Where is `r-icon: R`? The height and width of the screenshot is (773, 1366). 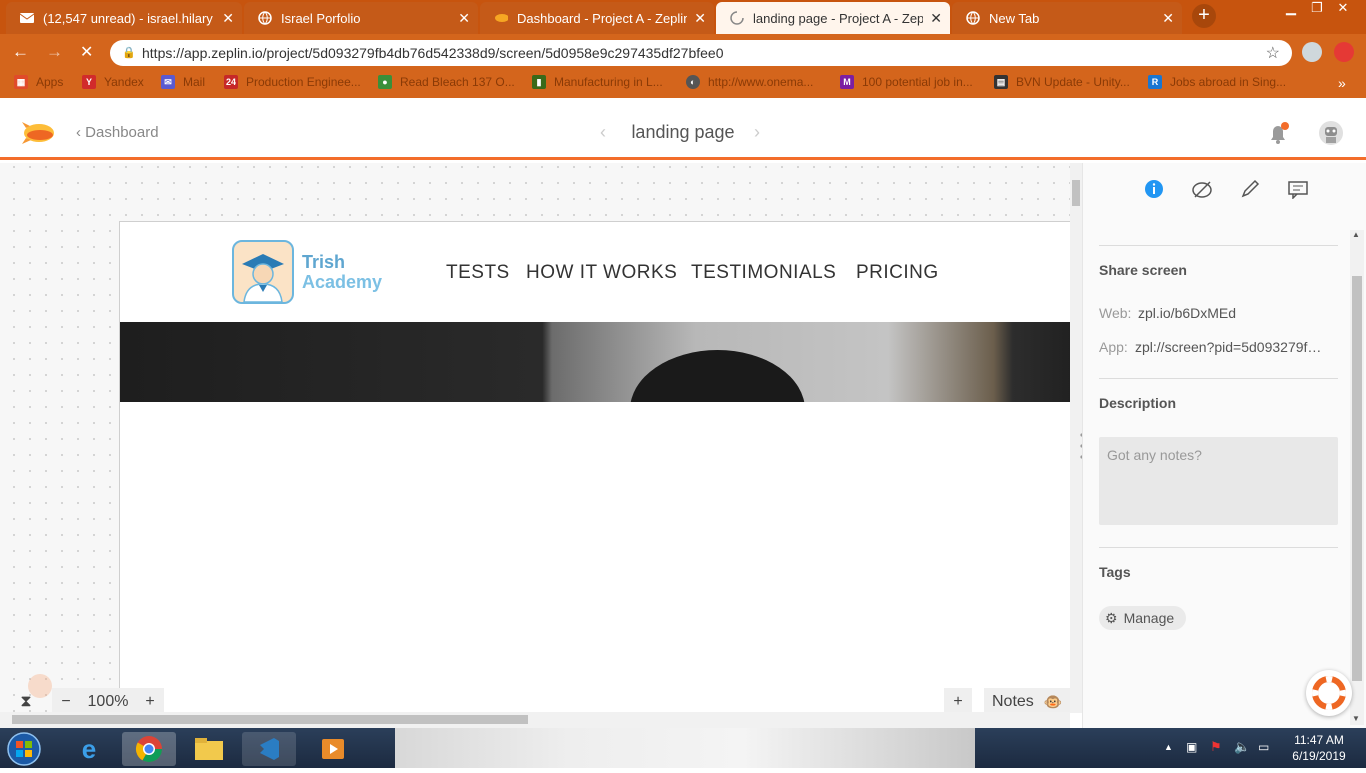 r-icon: R is located at coordinates (1155, 82).